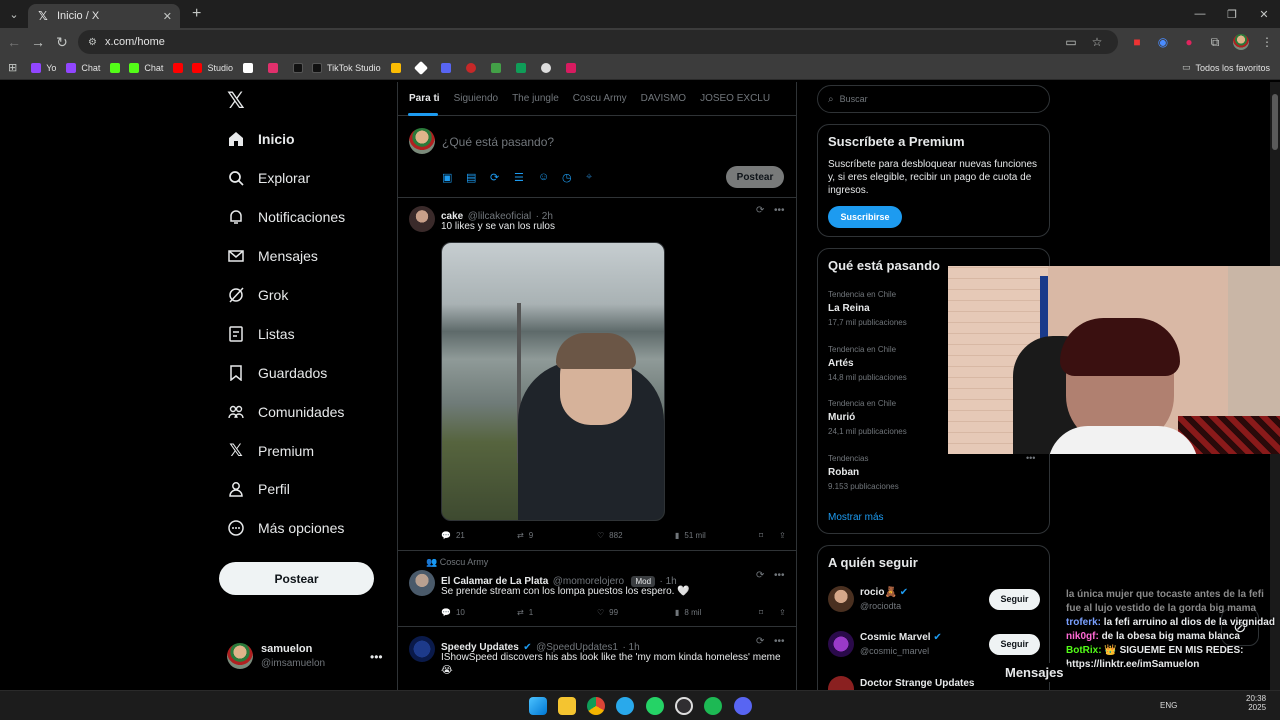  I want to click on browser-tab: 𝕏 Inicio / X ✕, so click(104, 16).